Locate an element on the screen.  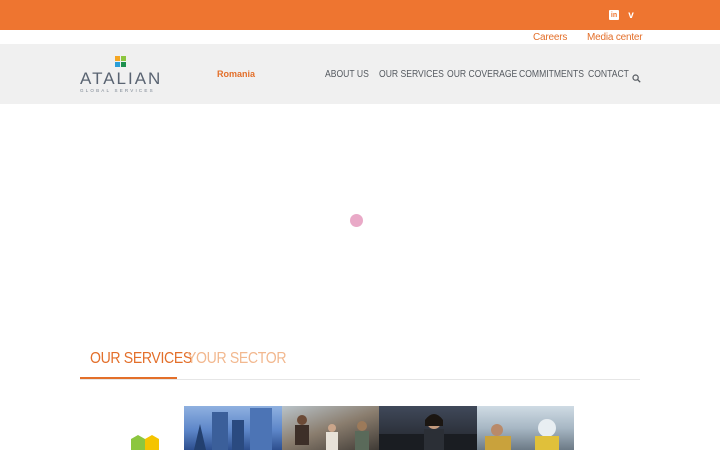
search-icon is located at coordinates (636, 76).